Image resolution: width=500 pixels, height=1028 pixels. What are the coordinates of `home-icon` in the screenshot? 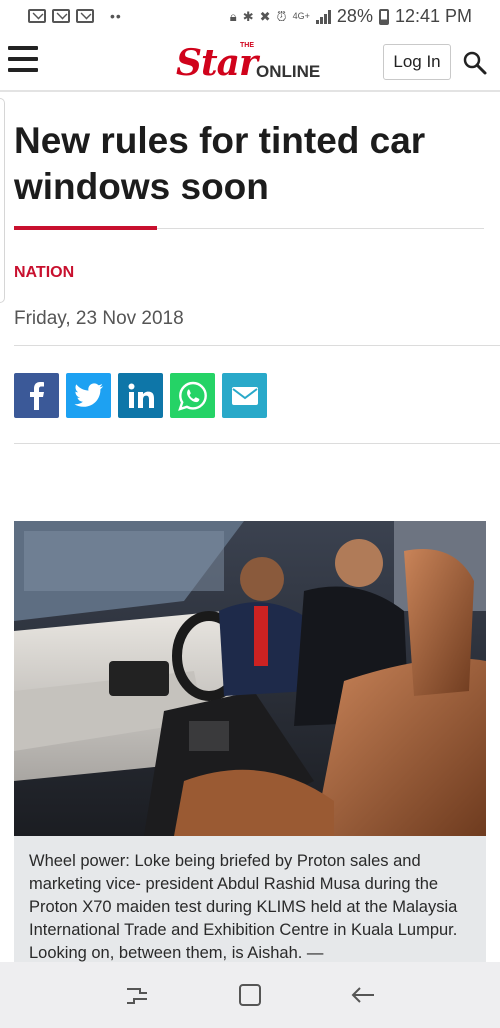 It's located at (250, 995).